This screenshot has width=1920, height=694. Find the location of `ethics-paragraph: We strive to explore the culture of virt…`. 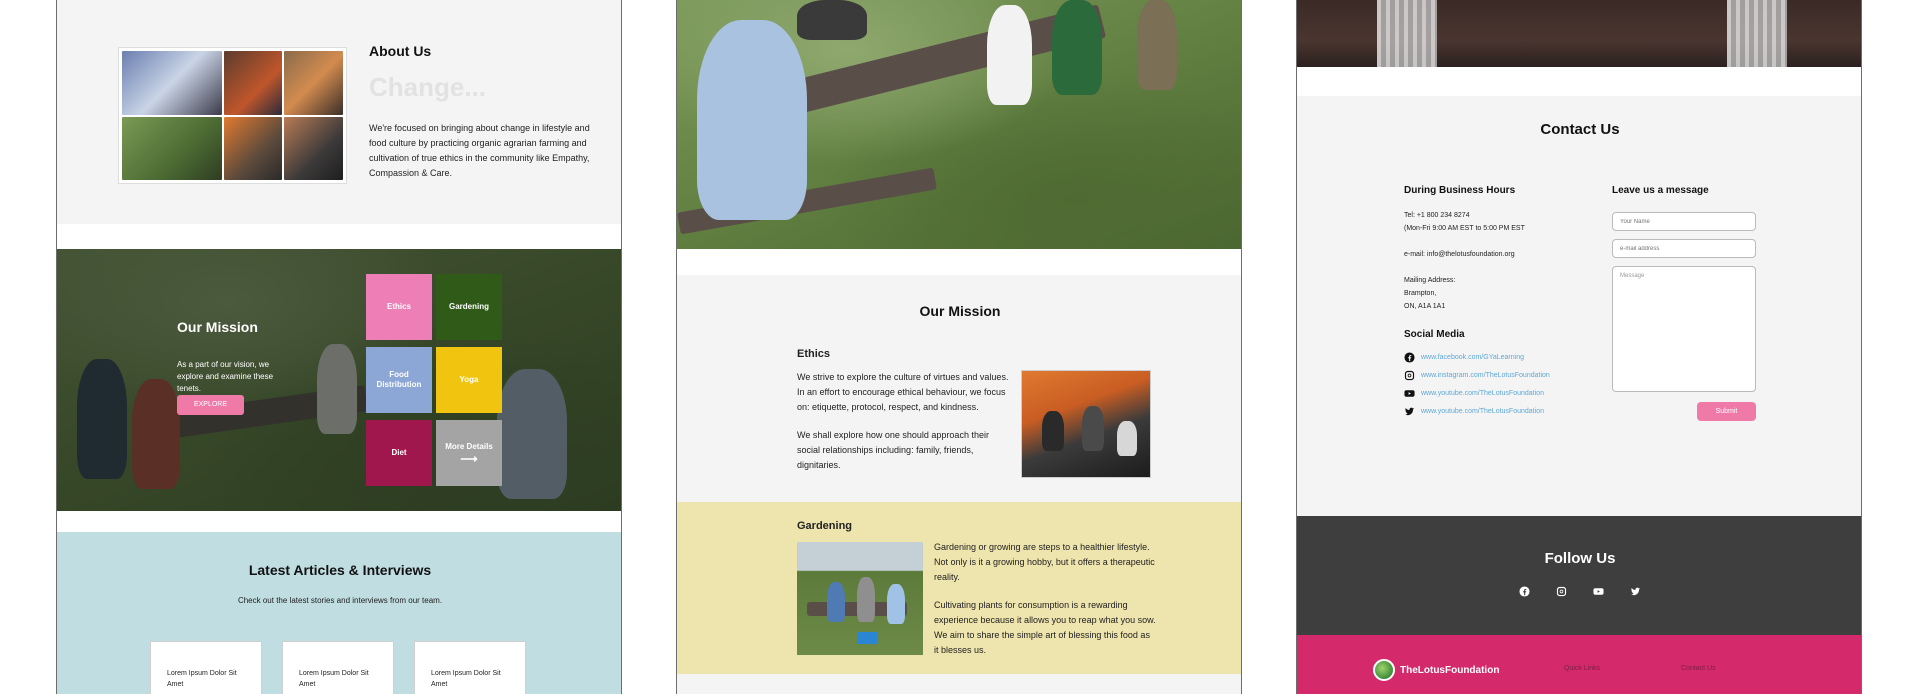

ethics-paragraph: We strive to explore the culture of virt… is located at coordinates (903, 392).